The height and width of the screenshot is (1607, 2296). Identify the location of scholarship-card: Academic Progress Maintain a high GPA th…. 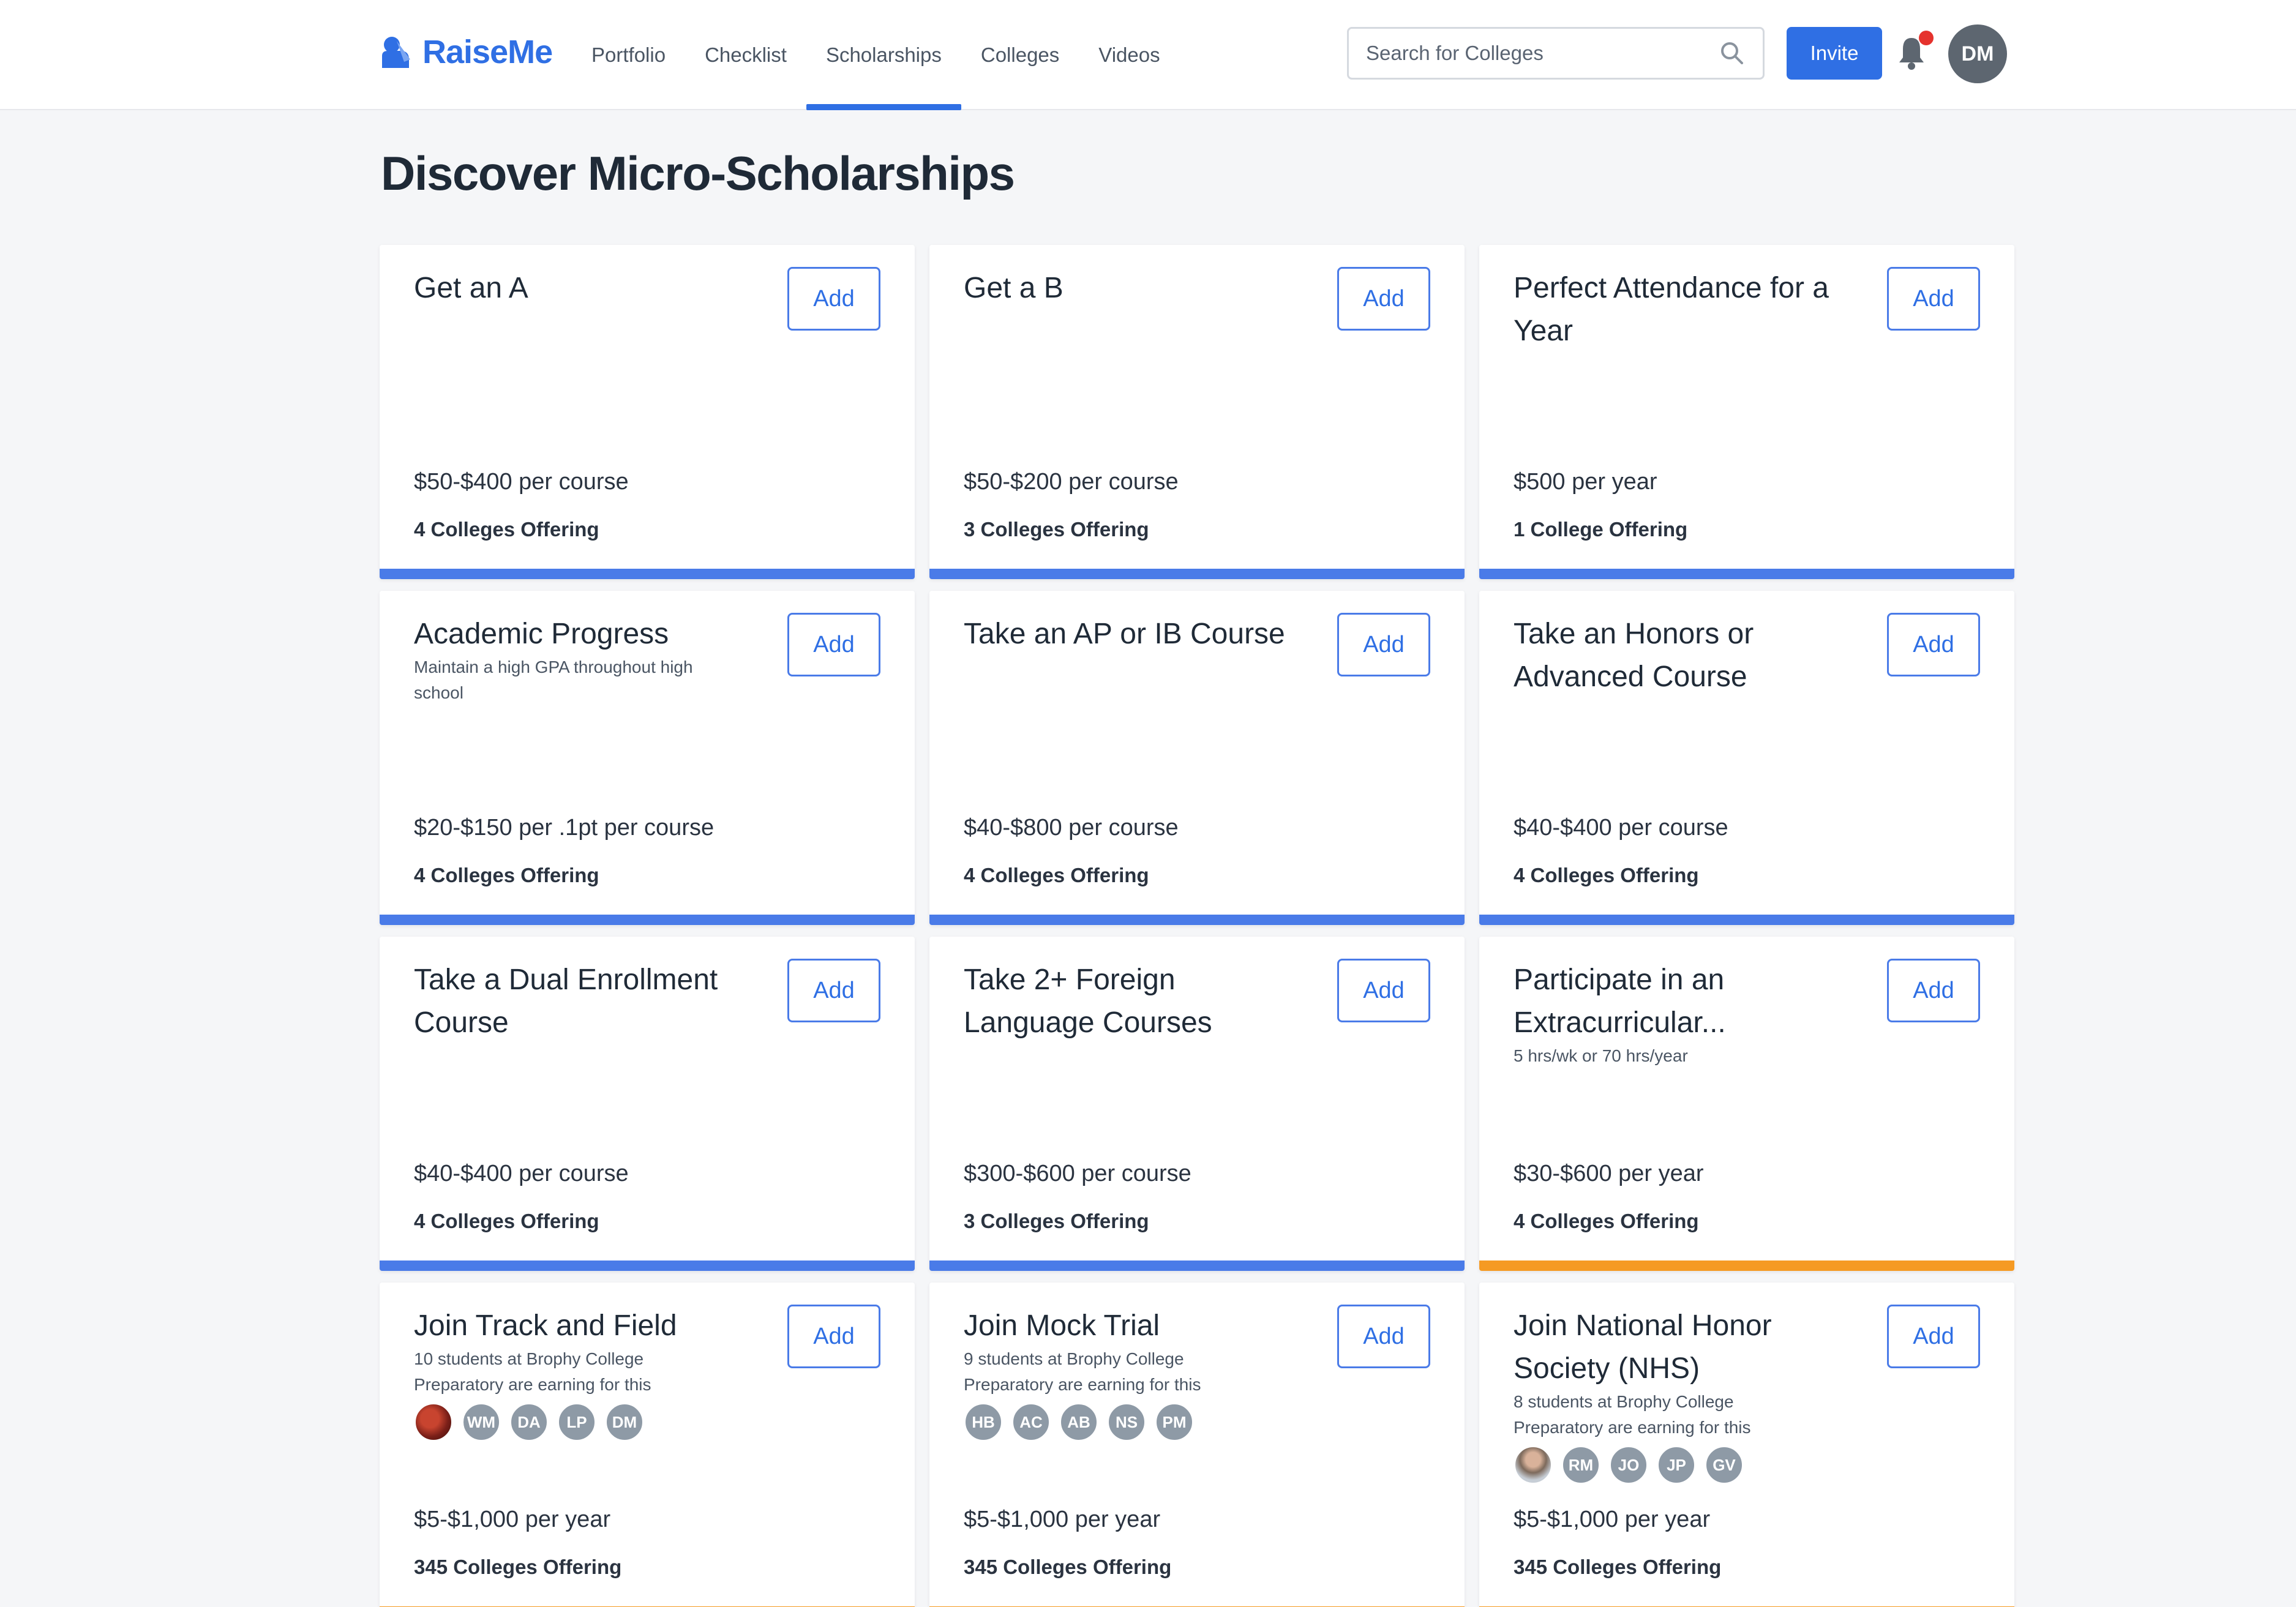
(647, 758).